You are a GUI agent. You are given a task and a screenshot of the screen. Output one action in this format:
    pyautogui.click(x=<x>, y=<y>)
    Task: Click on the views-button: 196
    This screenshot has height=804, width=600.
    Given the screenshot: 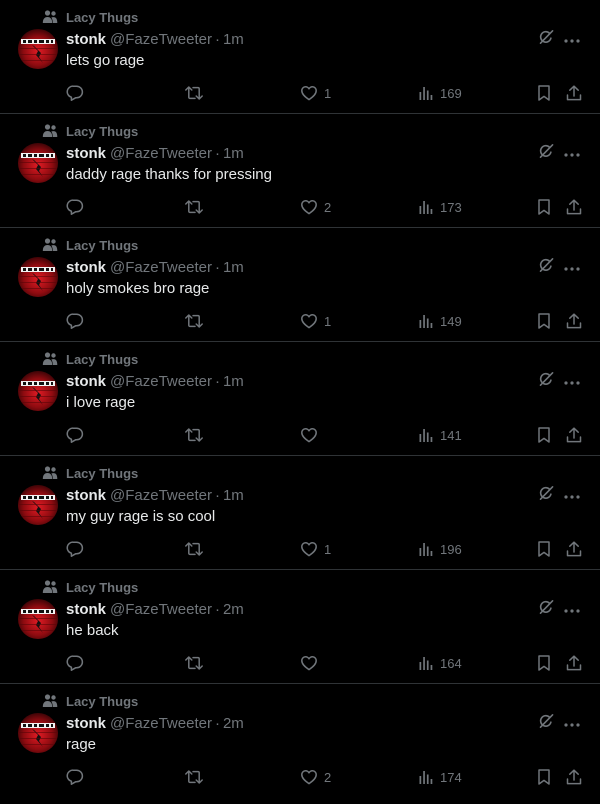 What is the action you would take?
    pyautogui.click(x=440, y=549)
    